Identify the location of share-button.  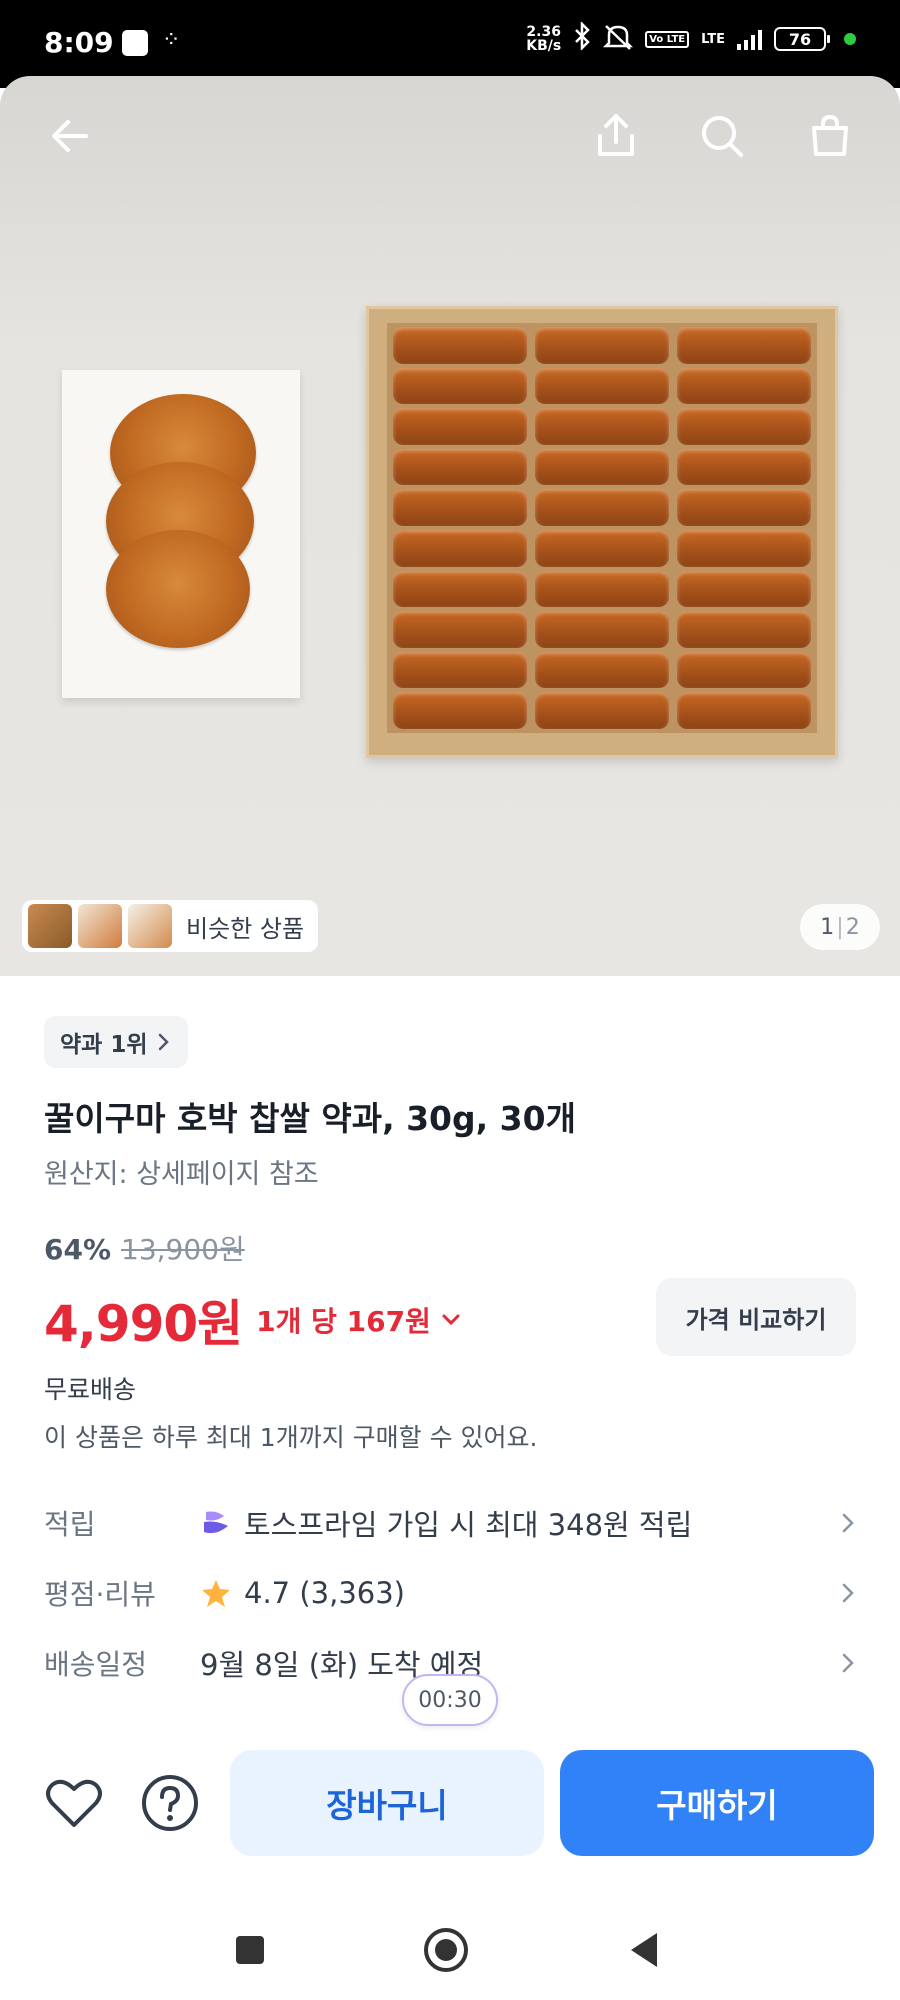
(616, 136).